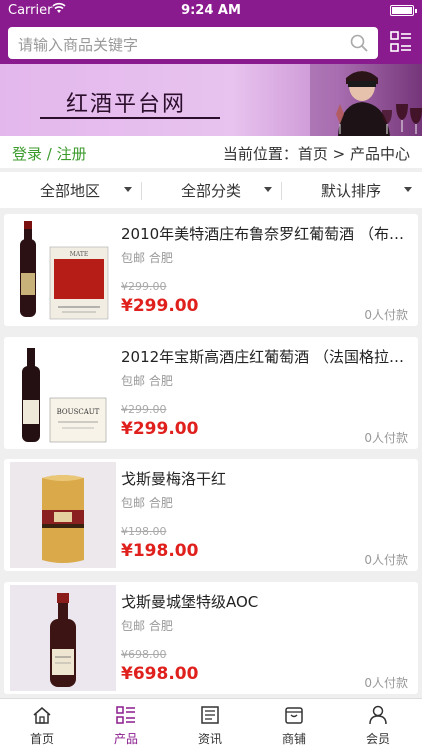  What do you see at coordinates (160, 551) in the screenshot?
I see `product-price: ¥198.00` at bounding box center [160, 551].